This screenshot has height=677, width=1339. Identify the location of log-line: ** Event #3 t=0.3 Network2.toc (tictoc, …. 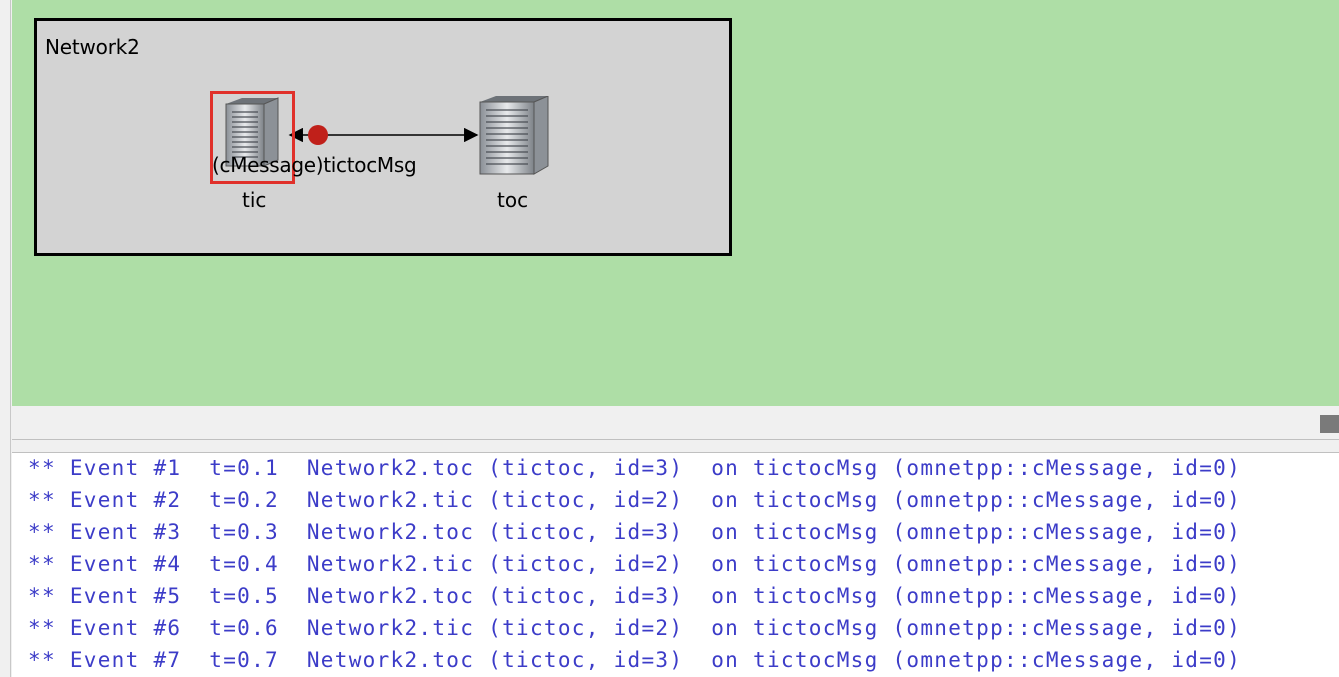
(635, 532).